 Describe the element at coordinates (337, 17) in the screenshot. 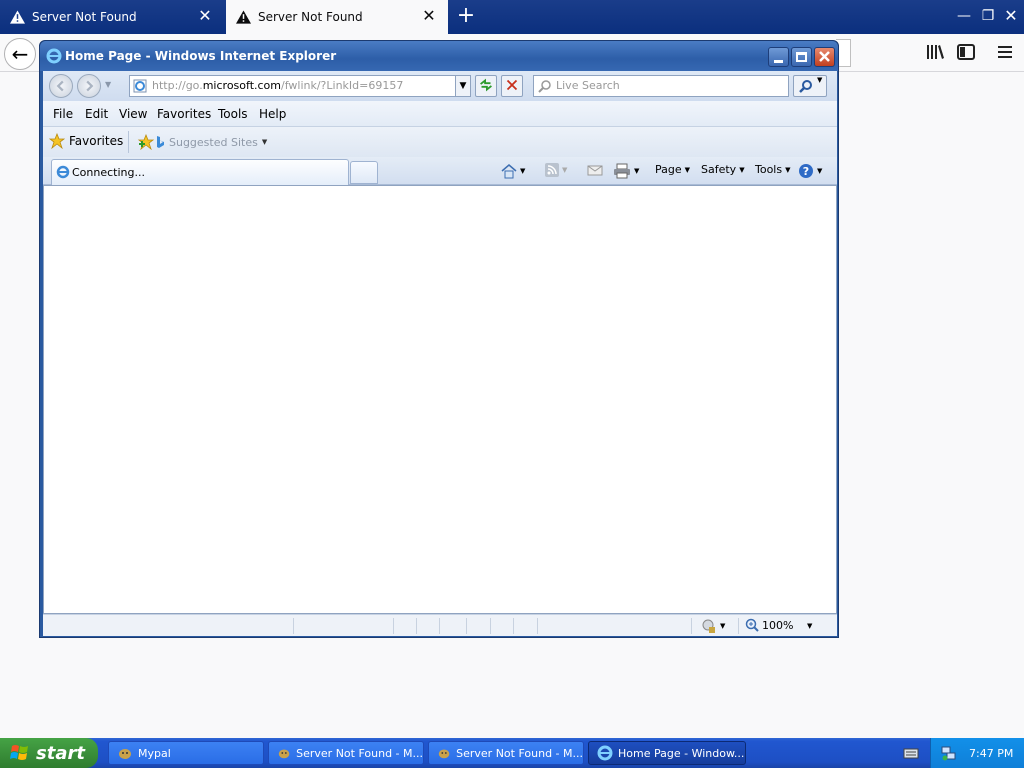

I see `outer-tab-2: Server Not Found ✕` at that location.